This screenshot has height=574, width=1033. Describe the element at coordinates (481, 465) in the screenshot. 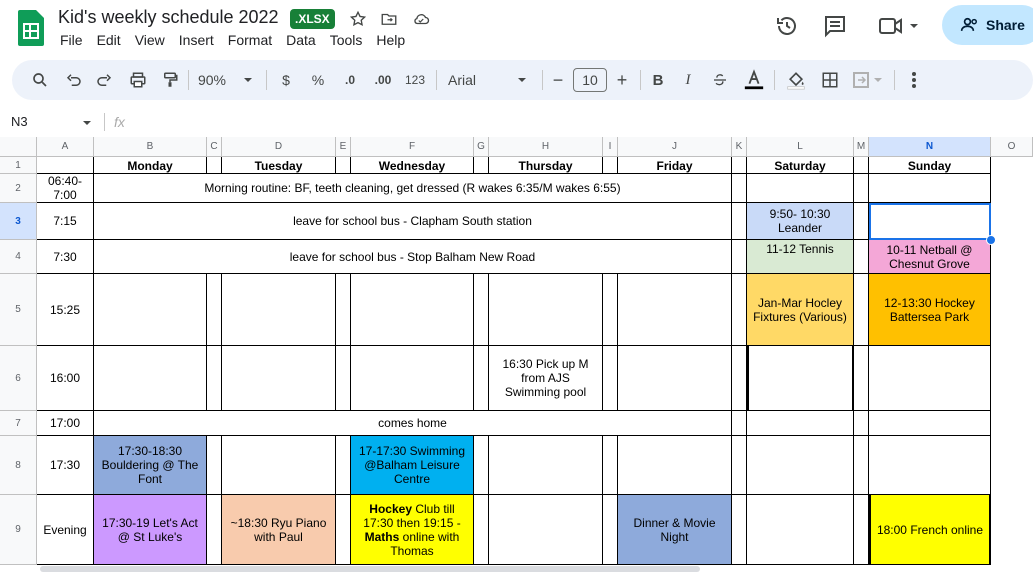

I see `cell-g8` at that location.